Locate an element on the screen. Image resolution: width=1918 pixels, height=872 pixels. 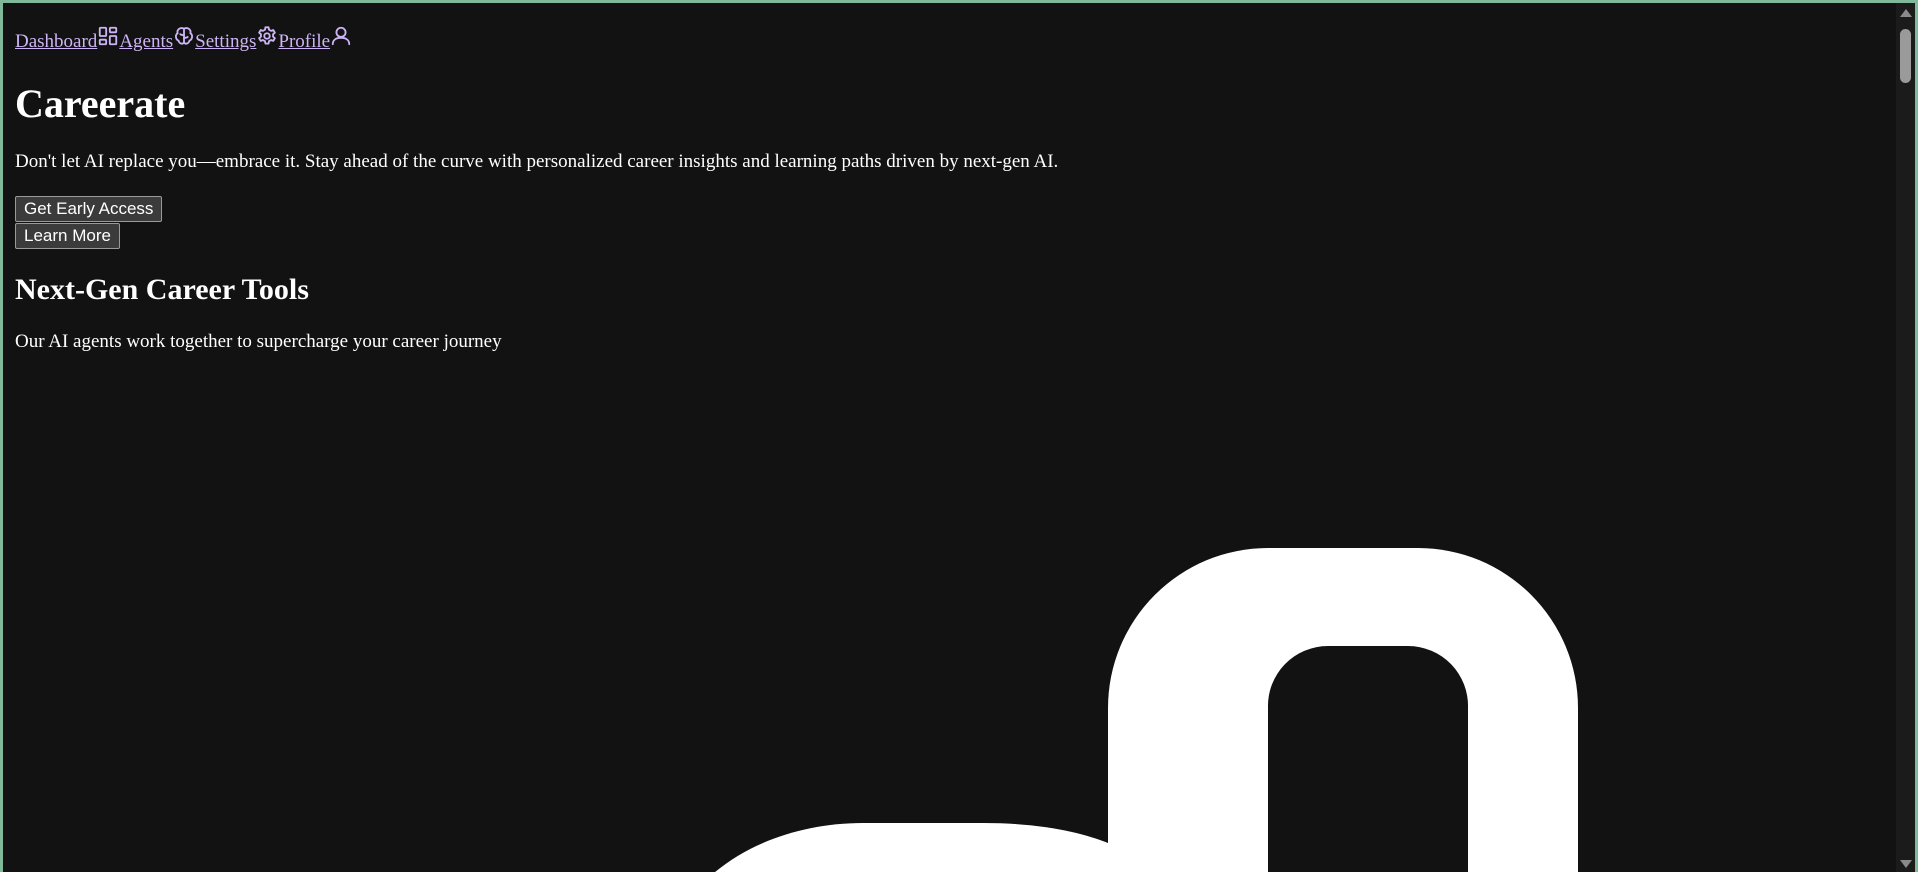
features-heading: Next-Gen Career Tools is located at coordinates (162, 289).